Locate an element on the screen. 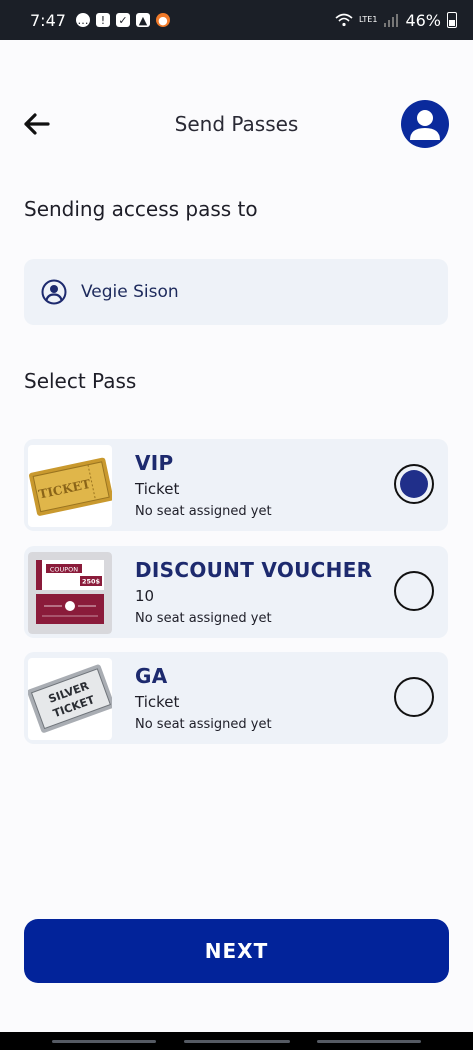 The image size is (473, 1050). warning-icon: ! is located at coordinates (102, 20).